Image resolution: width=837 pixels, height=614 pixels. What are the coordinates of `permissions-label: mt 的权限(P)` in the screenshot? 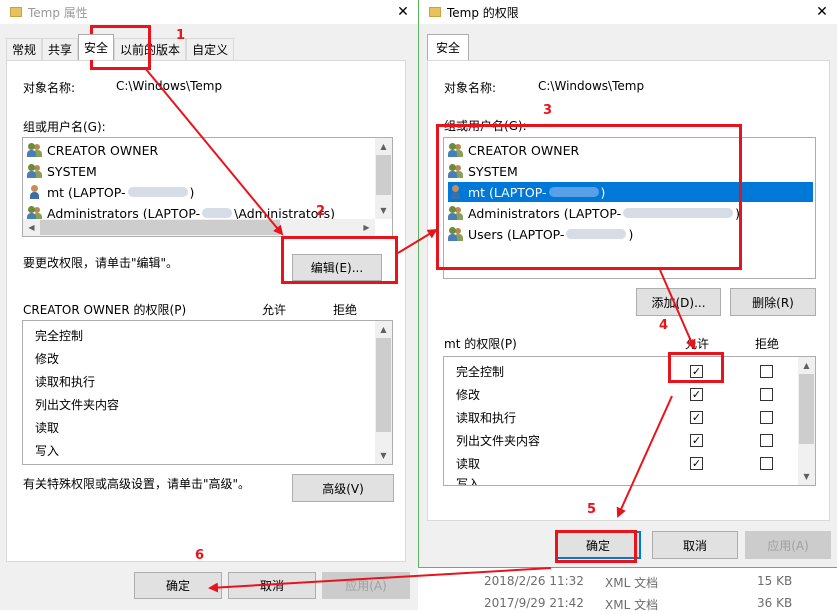 It's located at (480, 344).